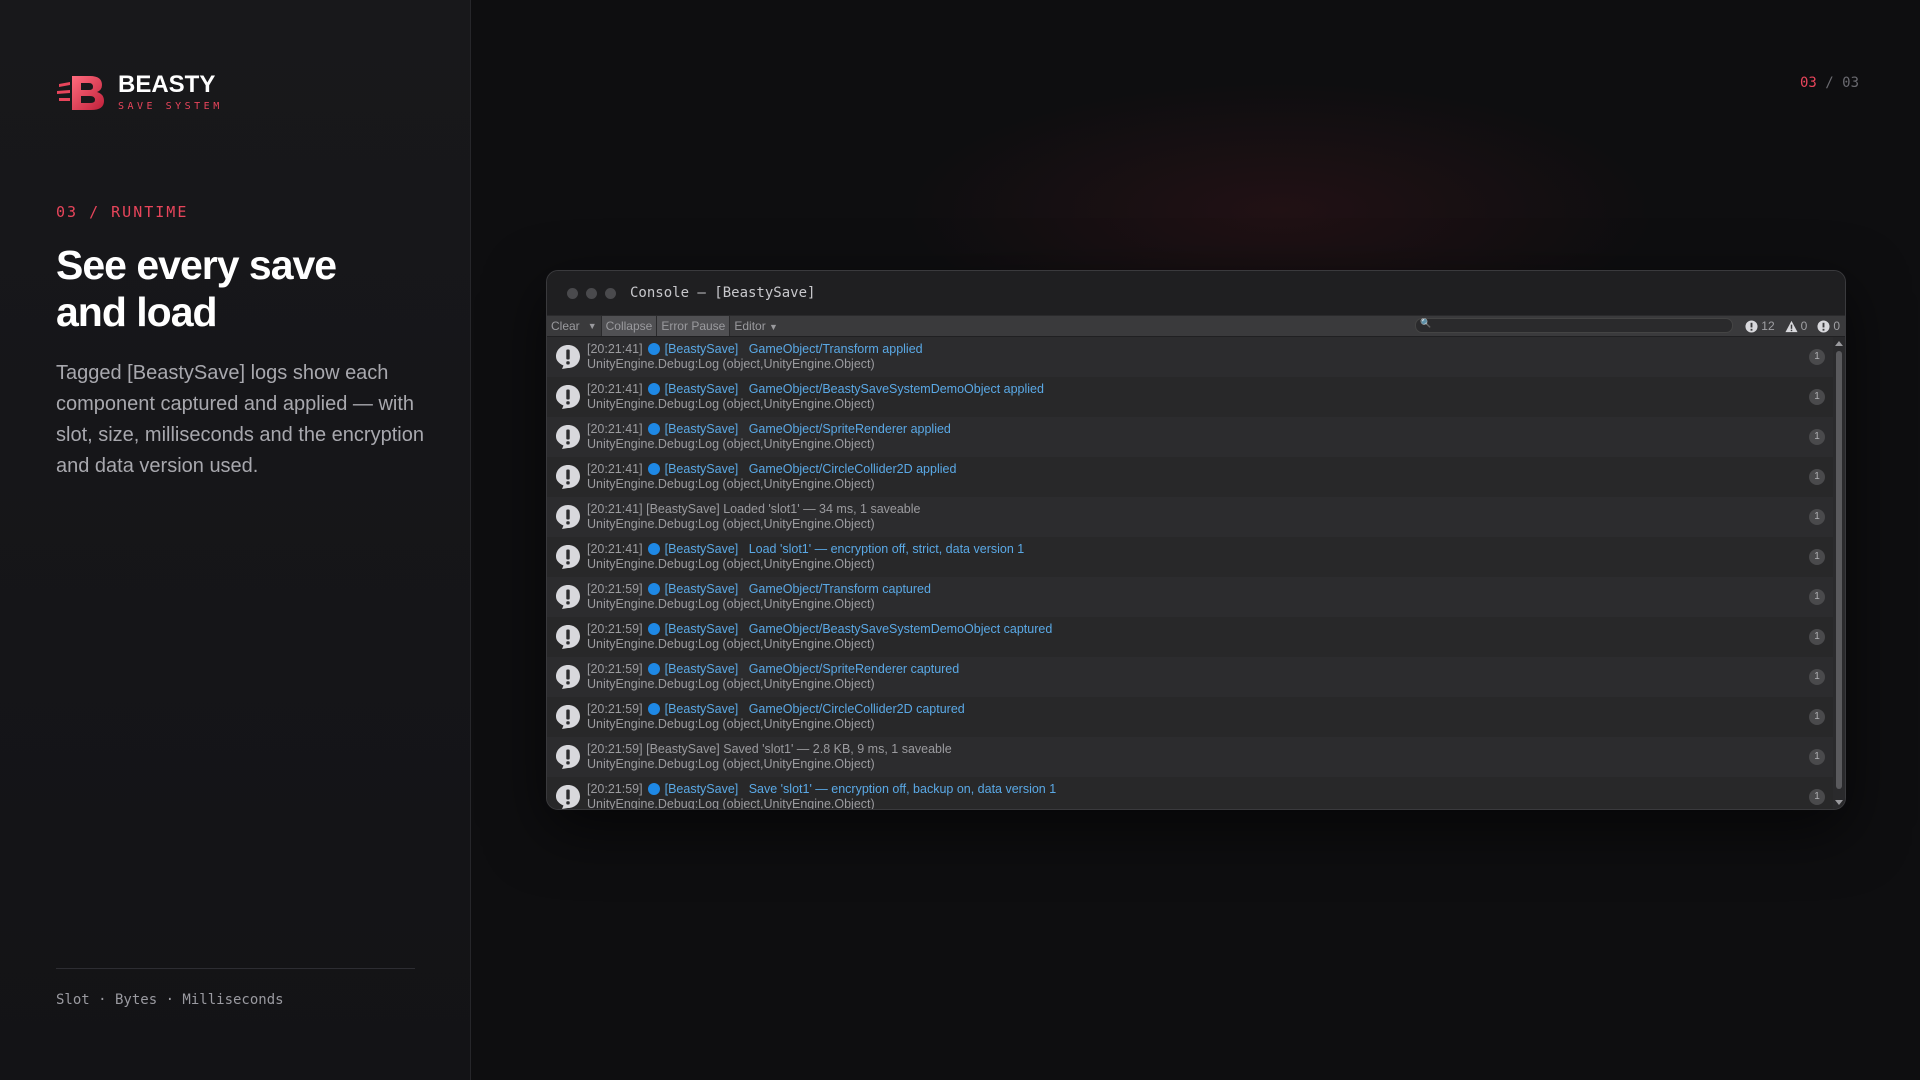  I want to click on clear-button: Clear, so click(565, 326).